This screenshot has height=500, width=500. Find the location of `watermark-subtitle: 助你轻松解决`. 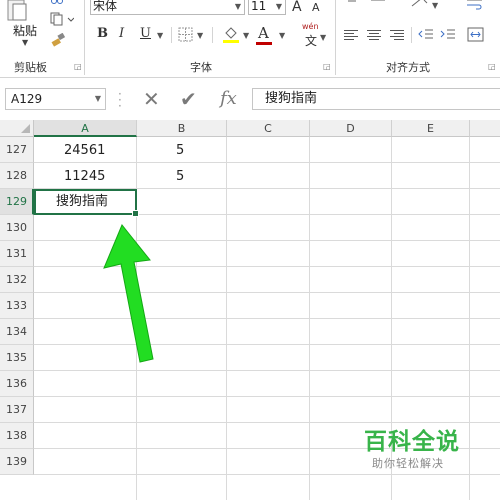

watermark-subtitle: 助你轻松解决 is located at coordinates (408, 463).